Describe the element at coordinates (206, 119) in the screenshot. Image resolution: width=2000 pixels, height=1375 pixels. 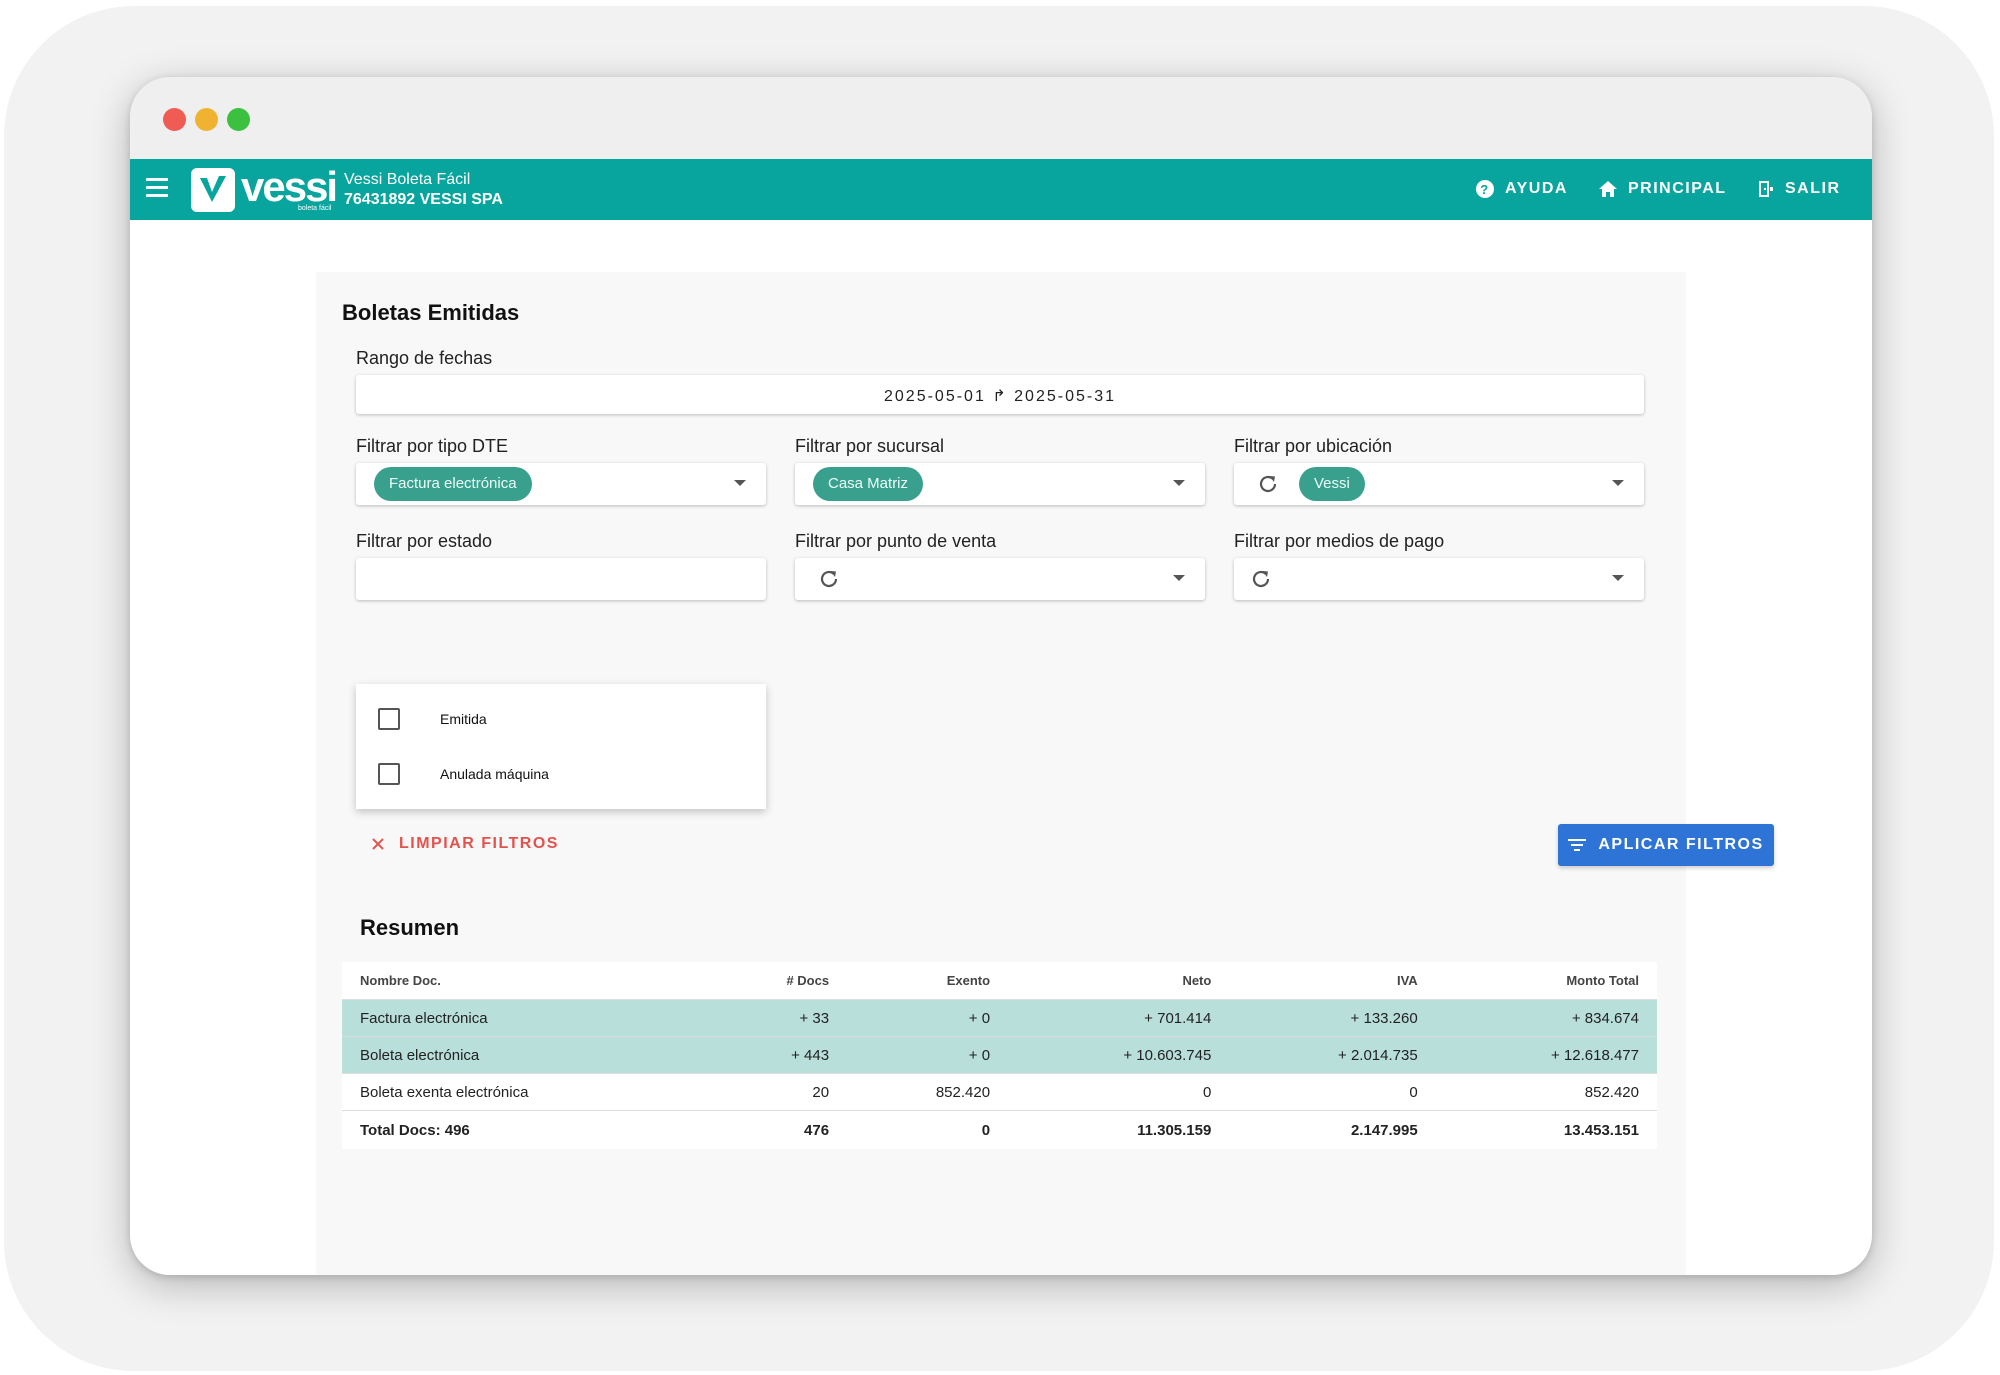
I see `minimize-window-button` at that location.